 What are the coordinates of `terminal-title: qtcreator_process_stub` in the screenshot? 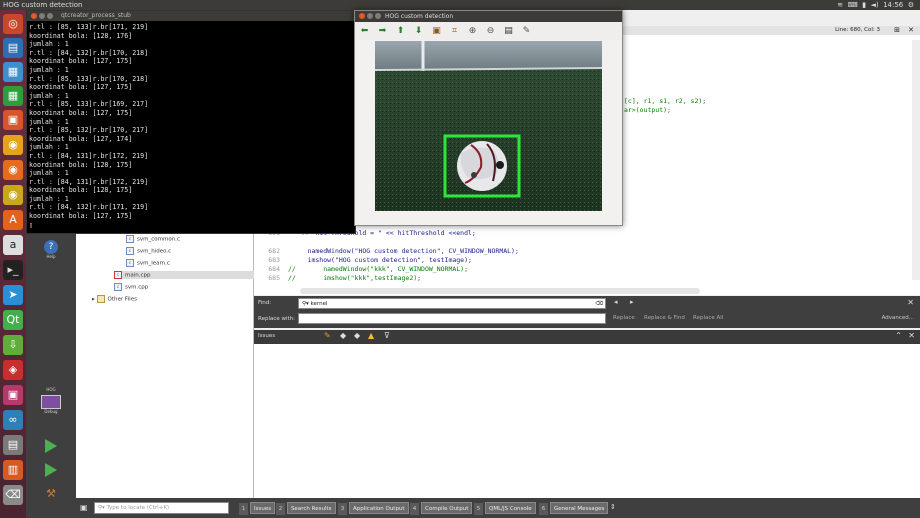 It's located at (96, 15).